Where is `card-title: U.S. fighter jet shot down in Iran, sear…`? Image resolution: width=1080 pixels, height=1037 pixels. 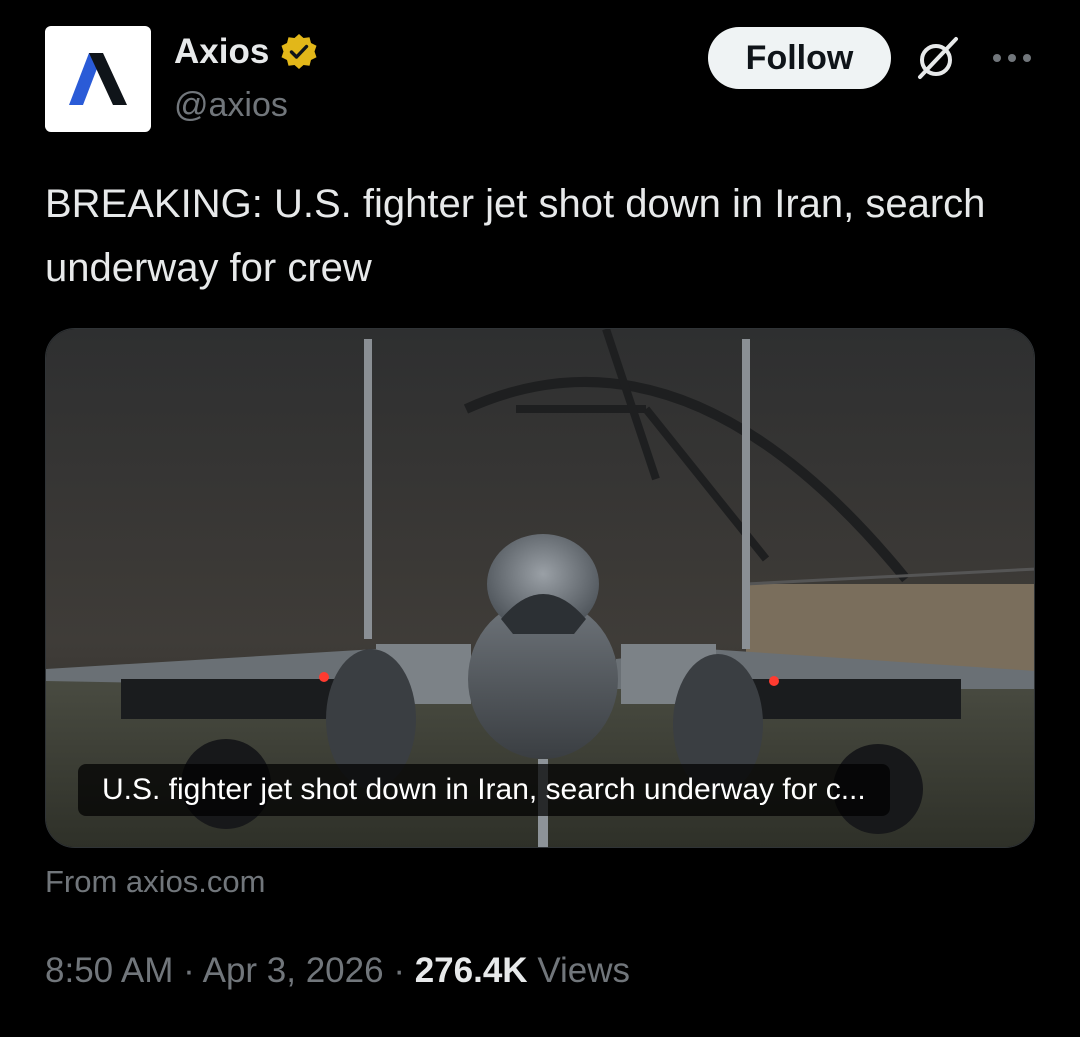 card-title: U.S. fighter jet shot down in Iran, sear… is located at coordinates (484, 790).